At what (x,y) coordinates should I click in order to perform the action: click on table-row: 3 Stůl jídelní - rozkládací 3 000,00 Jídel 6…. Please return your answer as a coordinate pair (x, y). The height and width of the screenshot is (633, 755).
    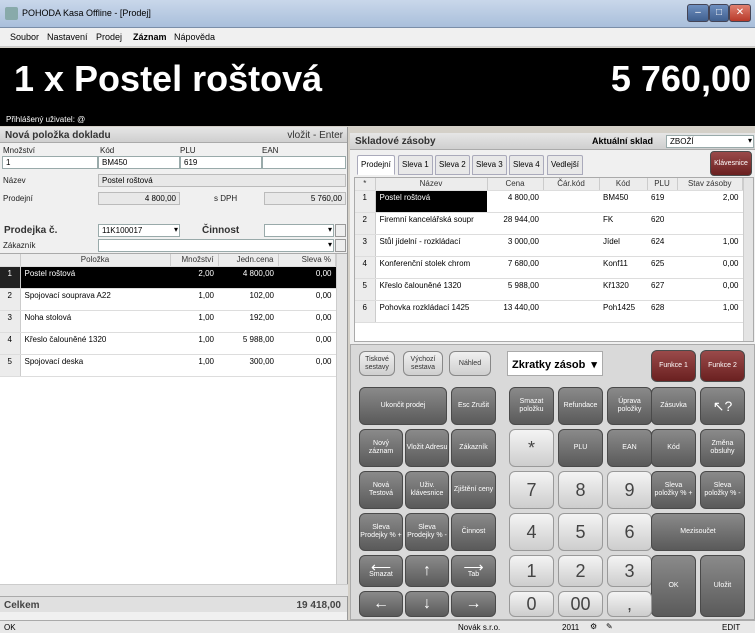
    Looking at the image, I should click on (549, 245).